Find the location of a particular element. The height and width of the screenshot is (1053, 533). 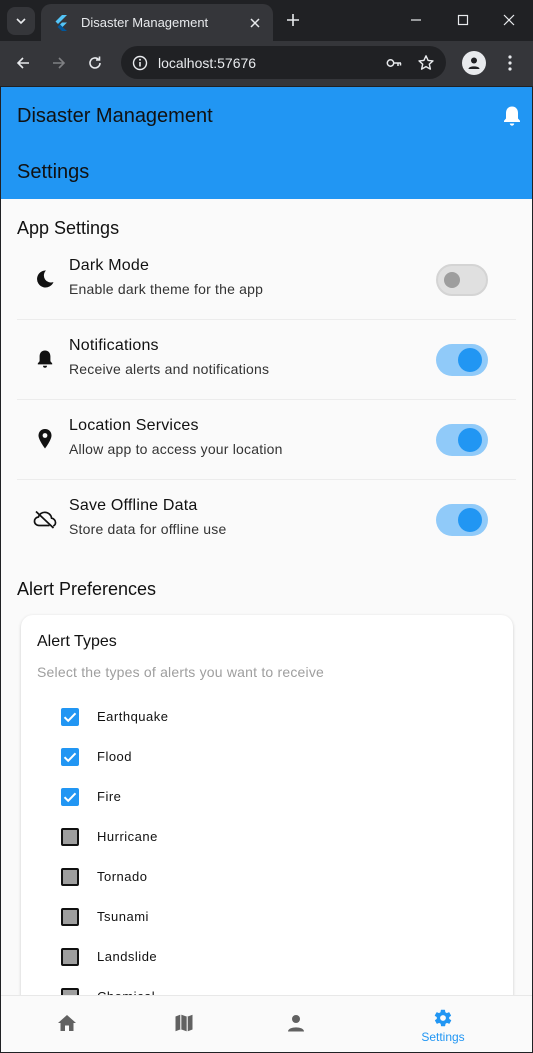

window-close-button is located at coordinates (509, 20).